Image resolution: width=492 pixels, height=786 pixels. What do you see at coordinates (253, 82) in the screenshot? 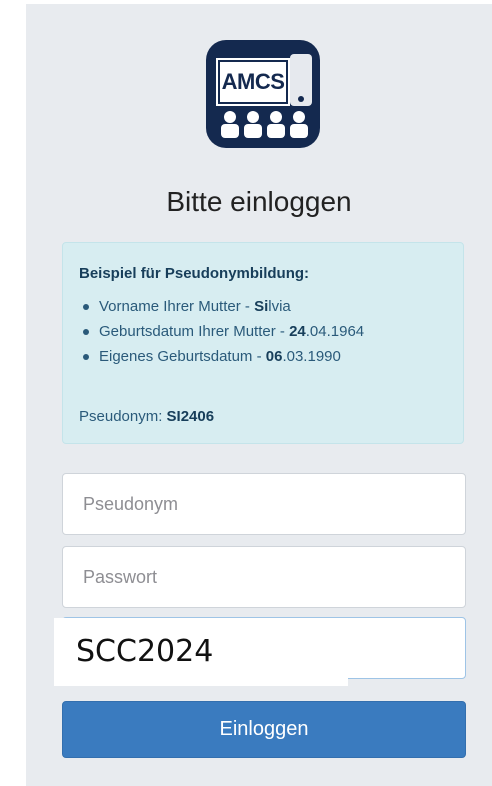
I see `logo-text: AMCS` at bounding box center [253, 82].